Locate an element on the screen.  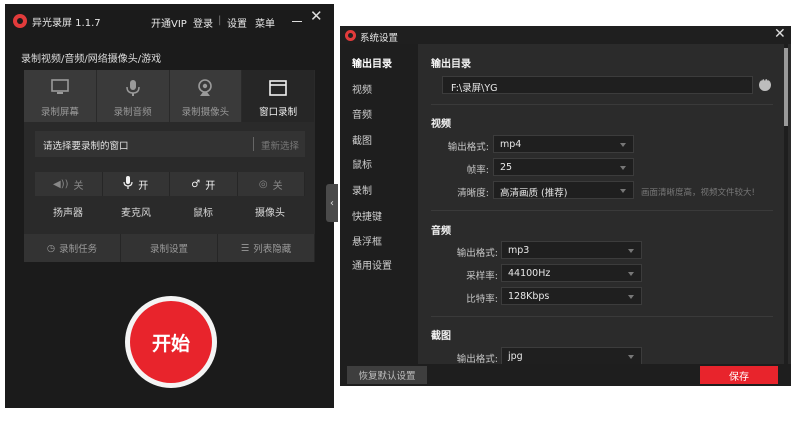
nav-record: 录制 is located at coordinates (362, 189).